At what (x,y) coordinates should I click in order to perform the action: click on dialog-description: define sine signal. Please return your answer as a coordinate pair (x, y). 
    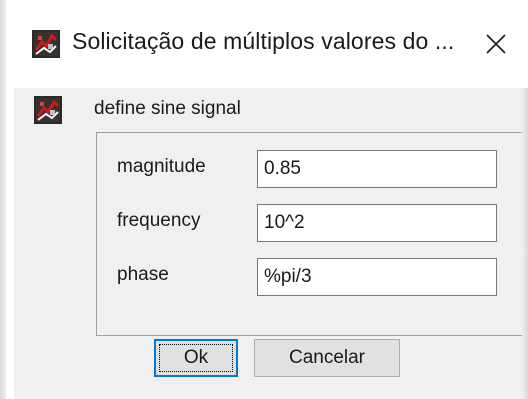
    Looking at the image, I should click on (167, 108).